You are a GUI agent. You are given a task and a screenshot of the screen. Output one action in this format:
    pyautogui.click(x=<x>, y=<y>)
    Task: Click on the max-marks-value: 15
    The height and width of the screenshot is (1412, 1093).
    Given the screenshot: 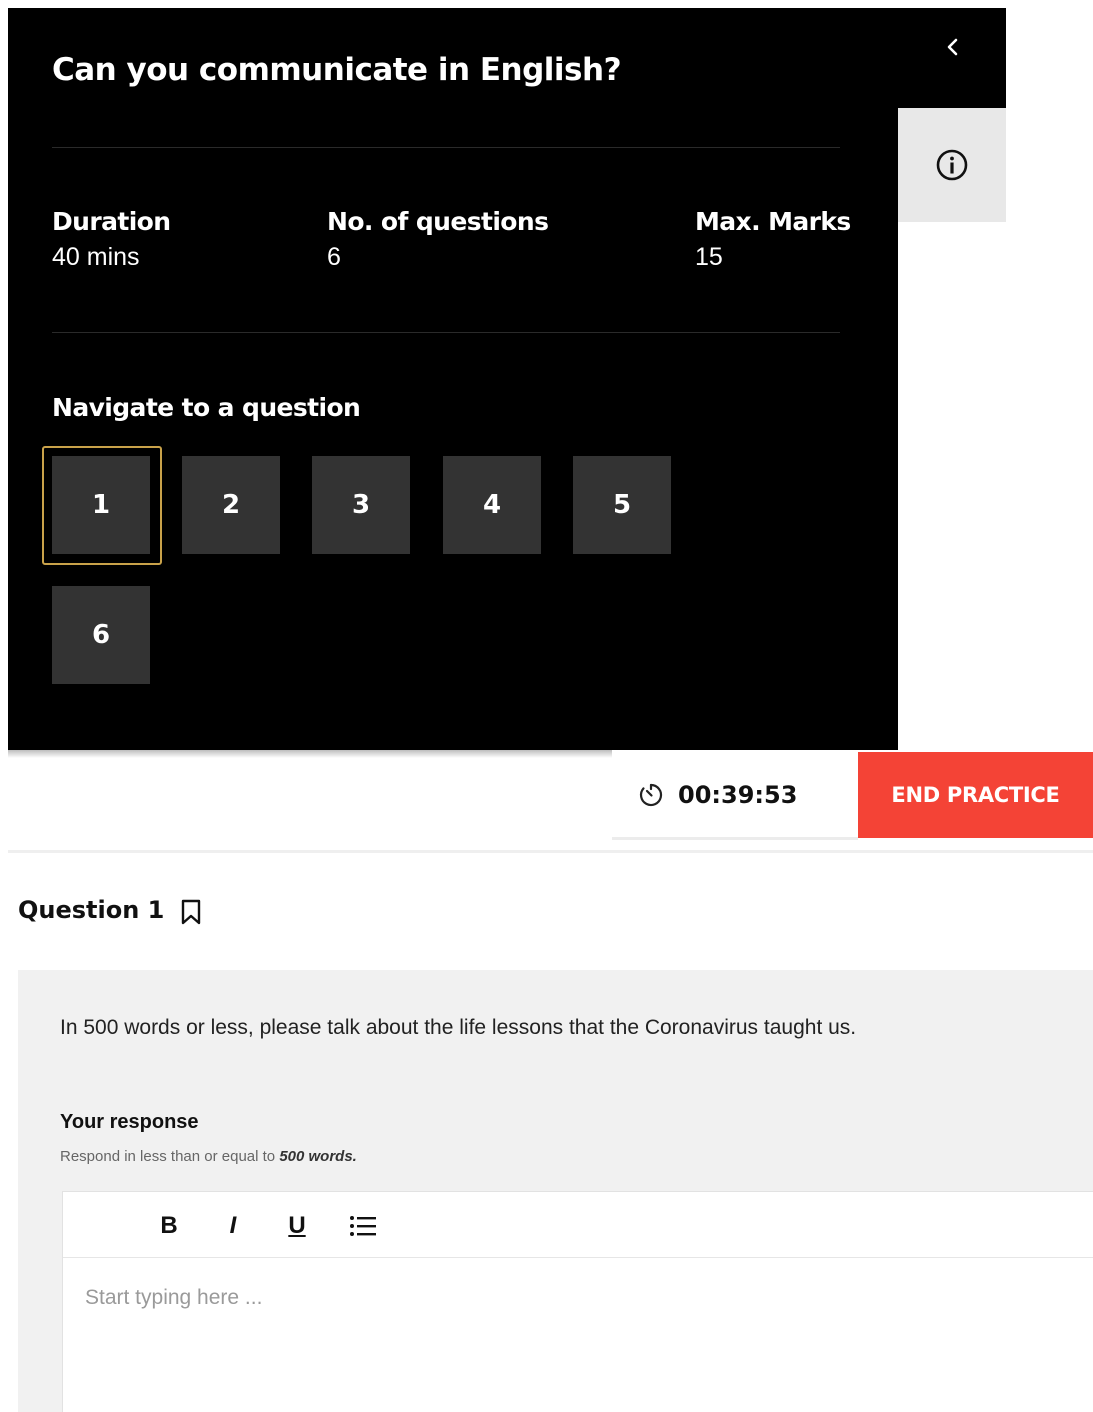 What is the action you would take?
    pyautogui.click(x=709, y=257)
    